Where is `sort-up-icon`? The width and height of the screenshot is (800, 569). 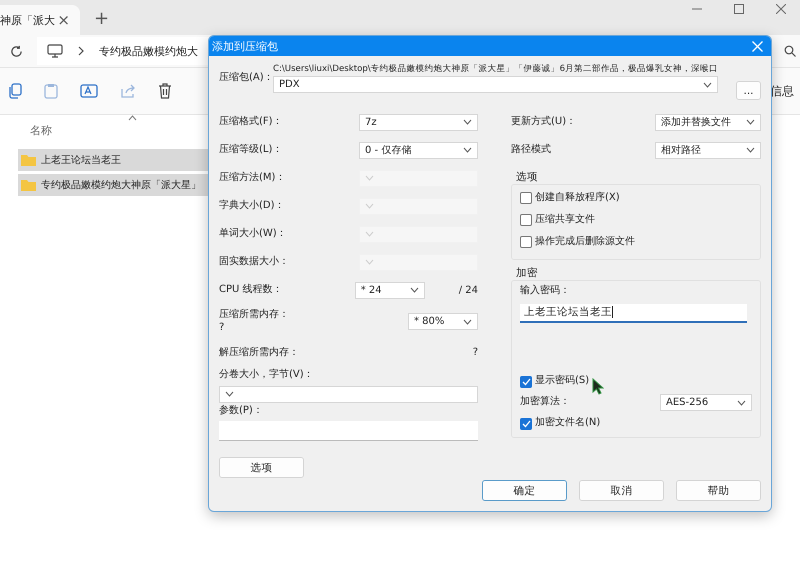 sort-up-icon is located at coordinates (132, 118).